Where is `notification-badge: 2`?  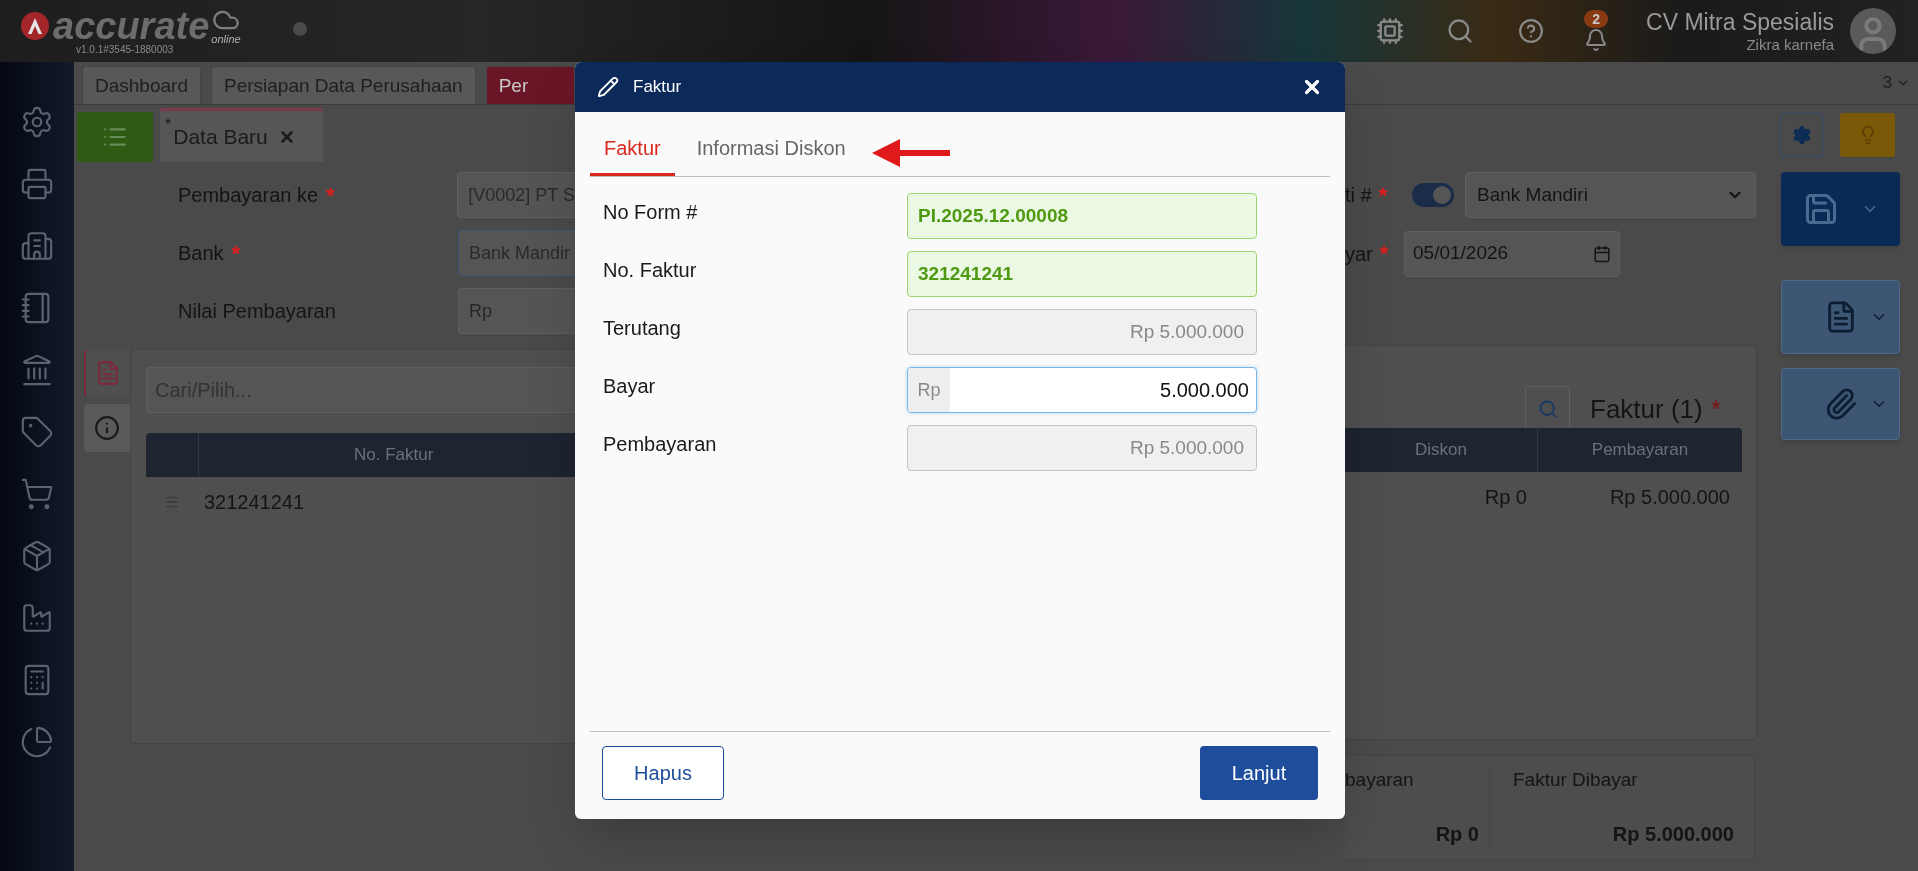
notification-badge: 2 is located at coordinates (1596, 19).